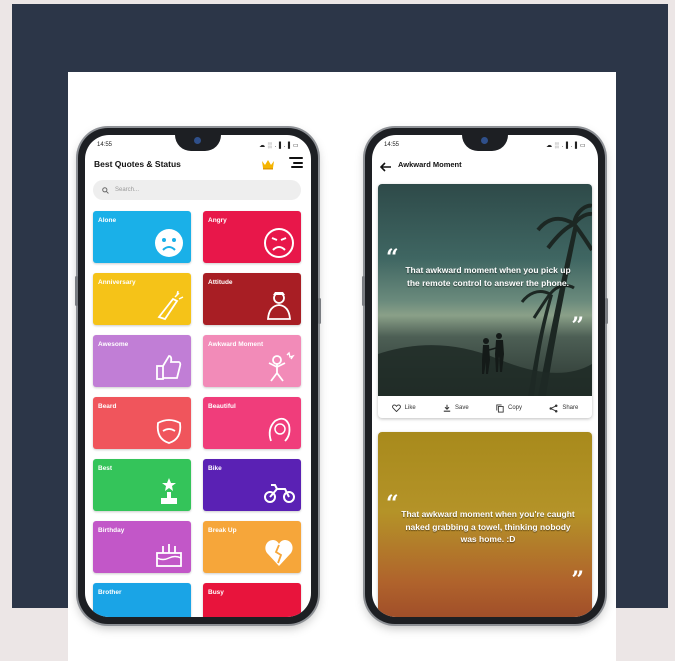  I want to click on category-label: Anniversary, so click(117, 282).